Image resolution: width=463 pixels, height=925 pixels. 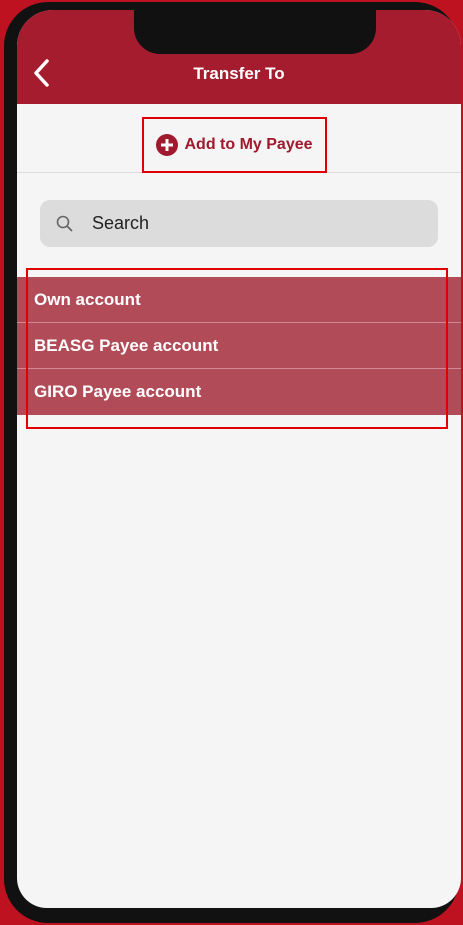 What do you see at coordinates (242, 223) in the screenshot?
I see `search-input` at bounding box center [242, 223].